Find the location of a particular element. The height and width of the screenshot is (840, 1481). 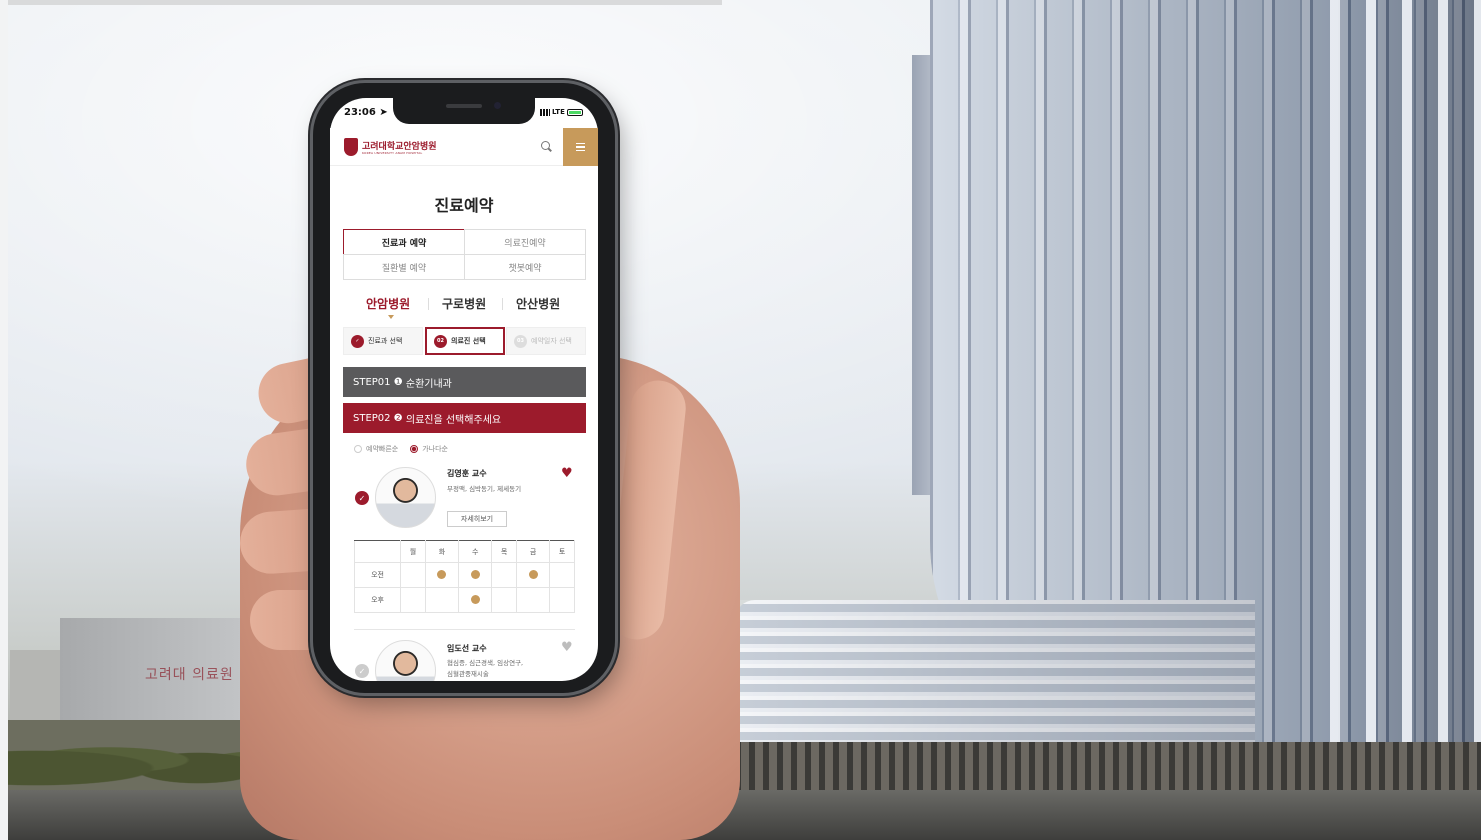

period-label: 오후 is located at coordinates (377, 600).